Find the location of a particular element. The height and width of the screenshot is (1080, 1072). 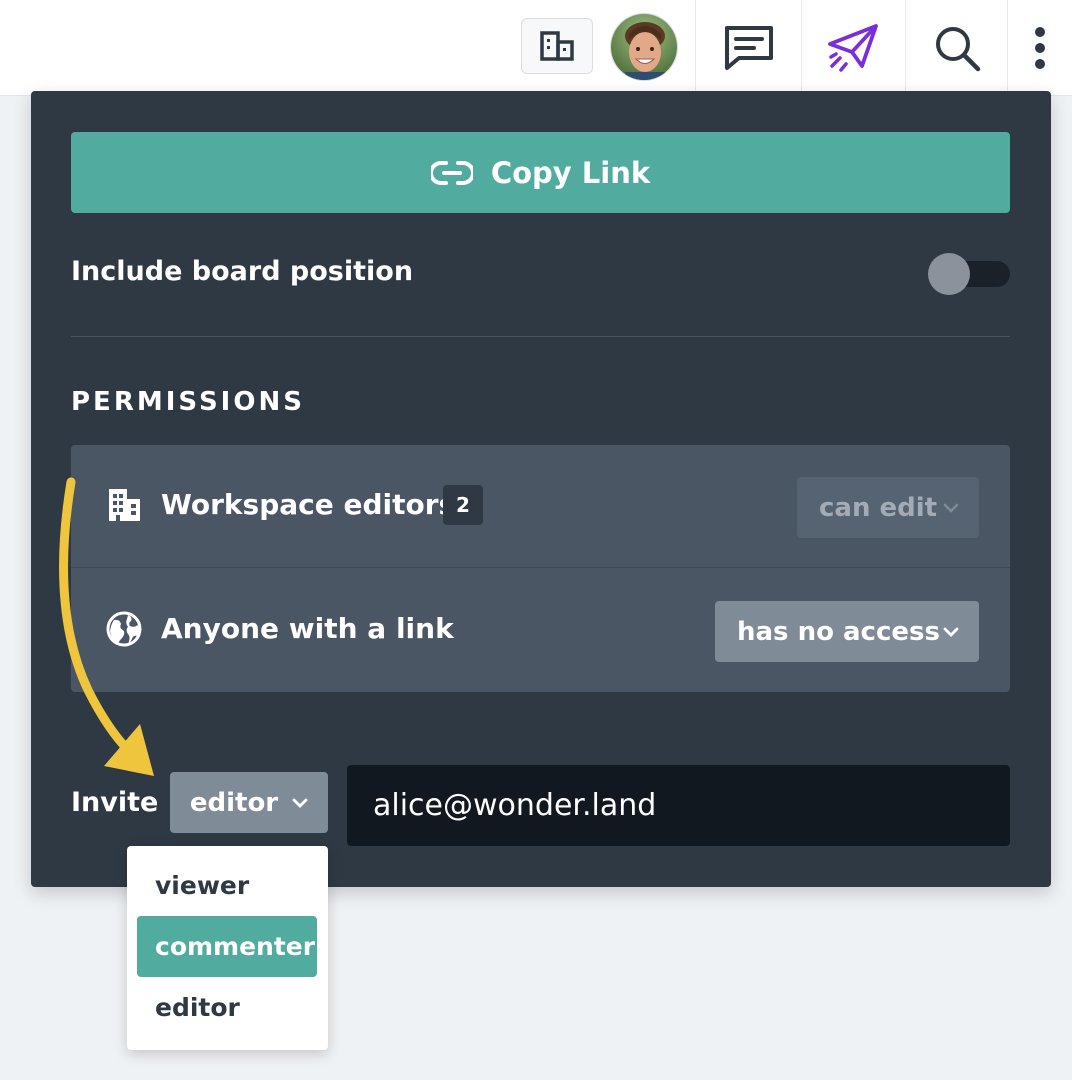

top-toolbar is located at coordinates (536, 48).